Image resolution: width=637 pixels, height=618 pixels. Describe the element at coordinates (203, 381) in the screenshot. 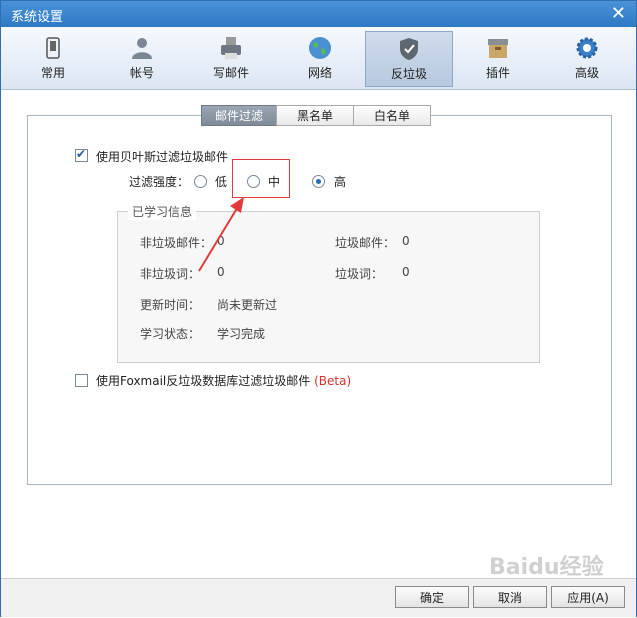

I see `foxmail-db-text: 使用Foxmail反垃圾数据库过滤垃圾邮件` at that location.